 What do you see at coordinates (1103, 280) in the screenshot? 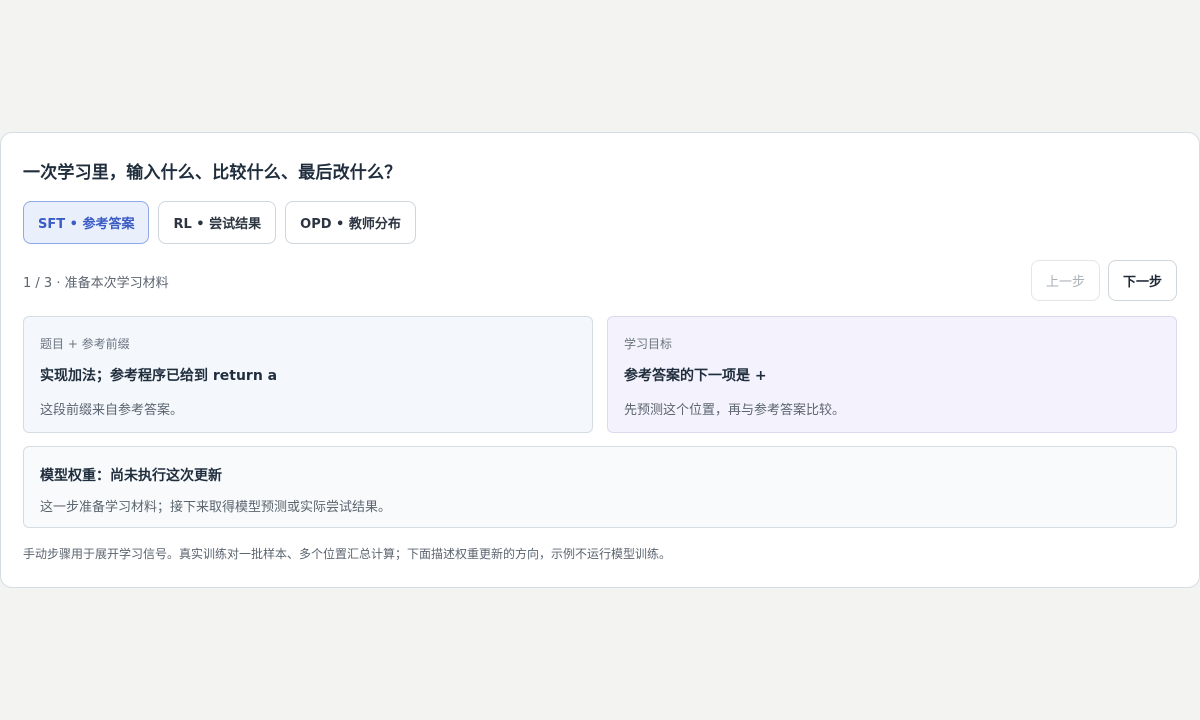
I see `step-navigation: 上一步 下一步` at bounding box center [1103, 280].